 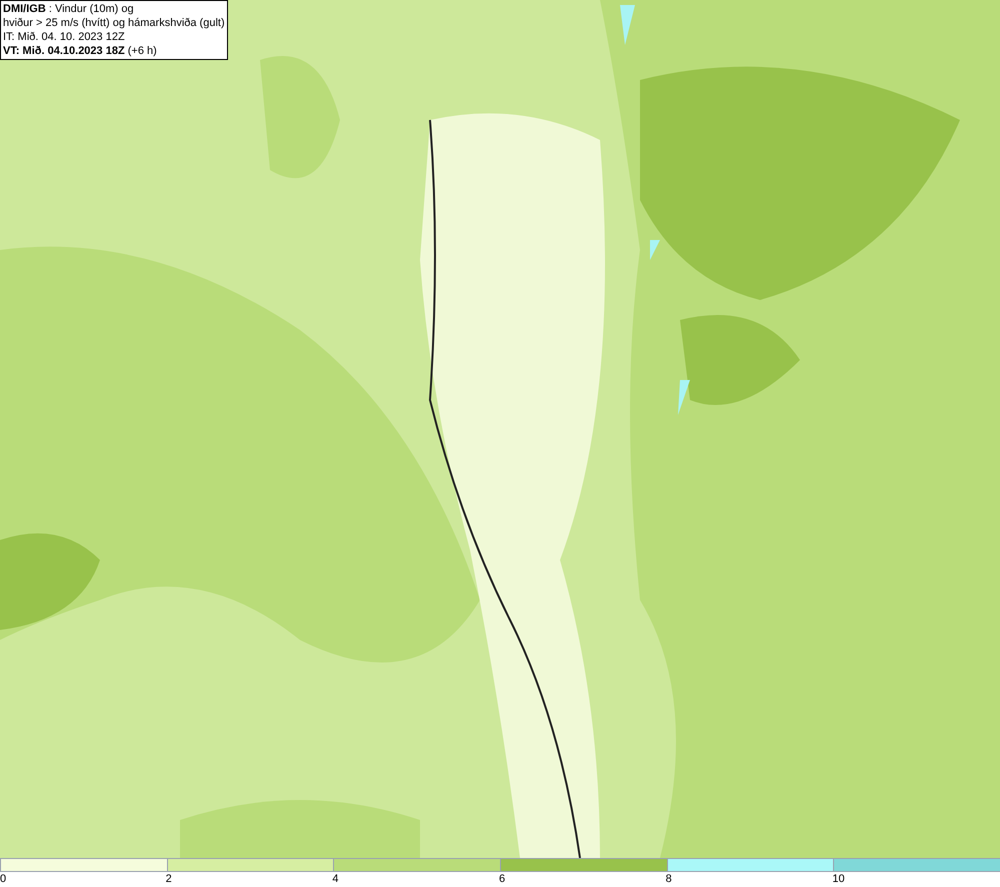 I want to click on legend-label: 6, so click(x=502, y=879).